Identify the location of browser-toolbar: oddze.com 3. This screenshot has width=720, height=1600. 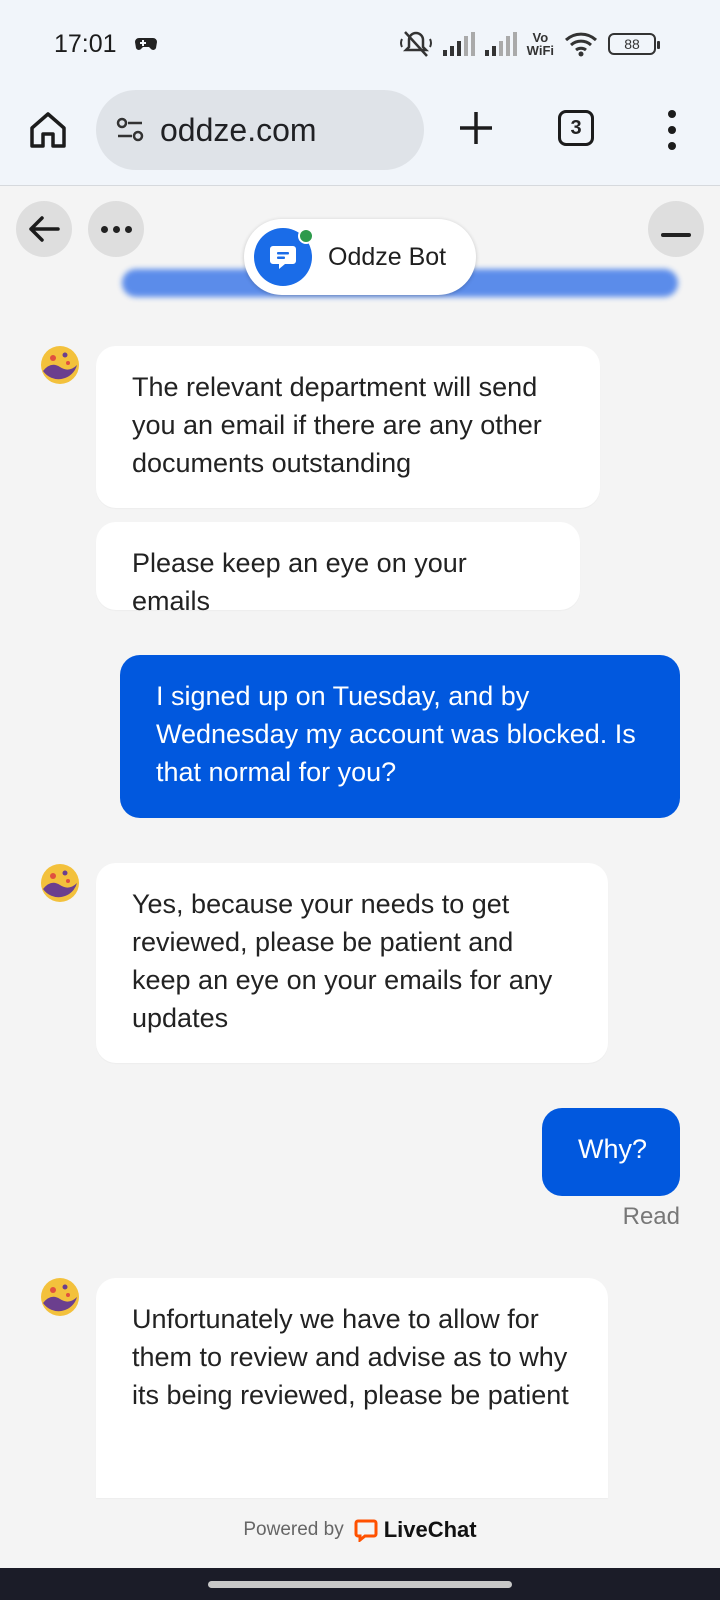
(360, 137).